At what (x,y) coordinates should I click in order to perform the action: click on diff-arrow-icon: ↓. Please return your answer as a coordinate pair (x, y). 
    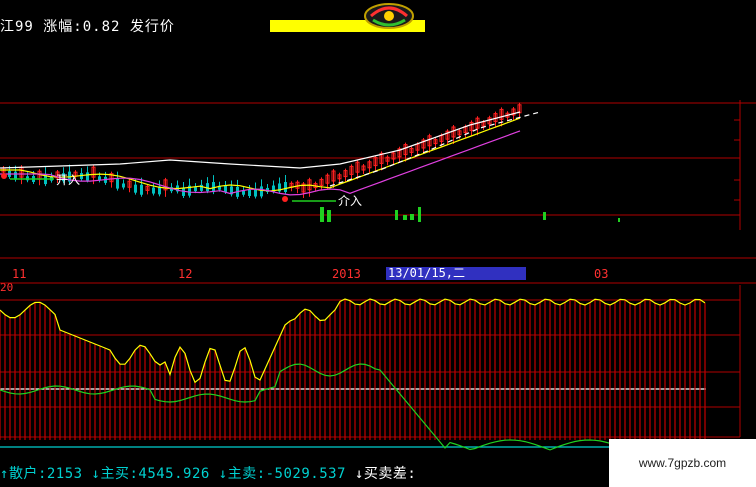
    Looking at the image, I should click on (359, 474).